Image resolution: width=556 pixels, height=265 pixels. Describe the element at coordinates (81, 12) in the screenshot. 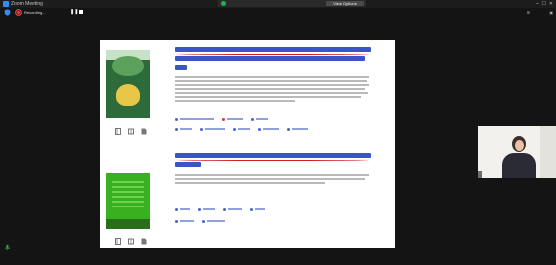

I see `stop-recording-icon` at that location.